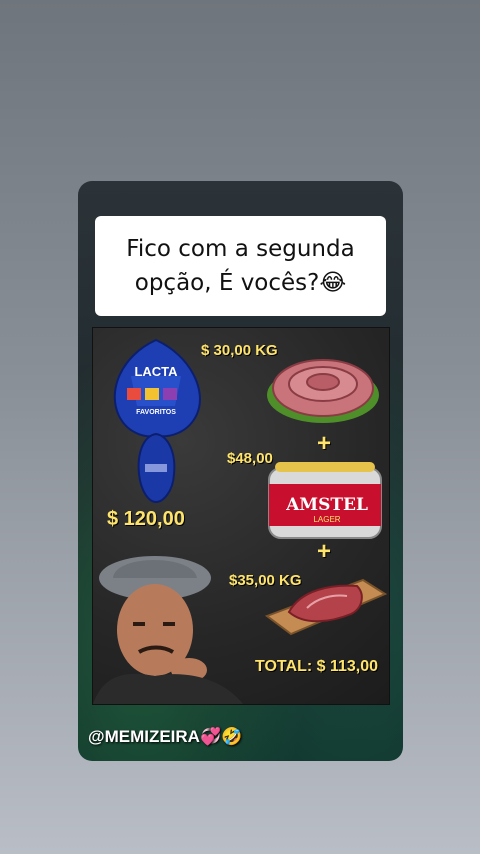 Image resolution: width=480 pixels, height=854 pixels. What do you see at coordinates (326, 519) in the screenshot?
I see `beer-product-label: LAGER` at bounding box center [326, 519].